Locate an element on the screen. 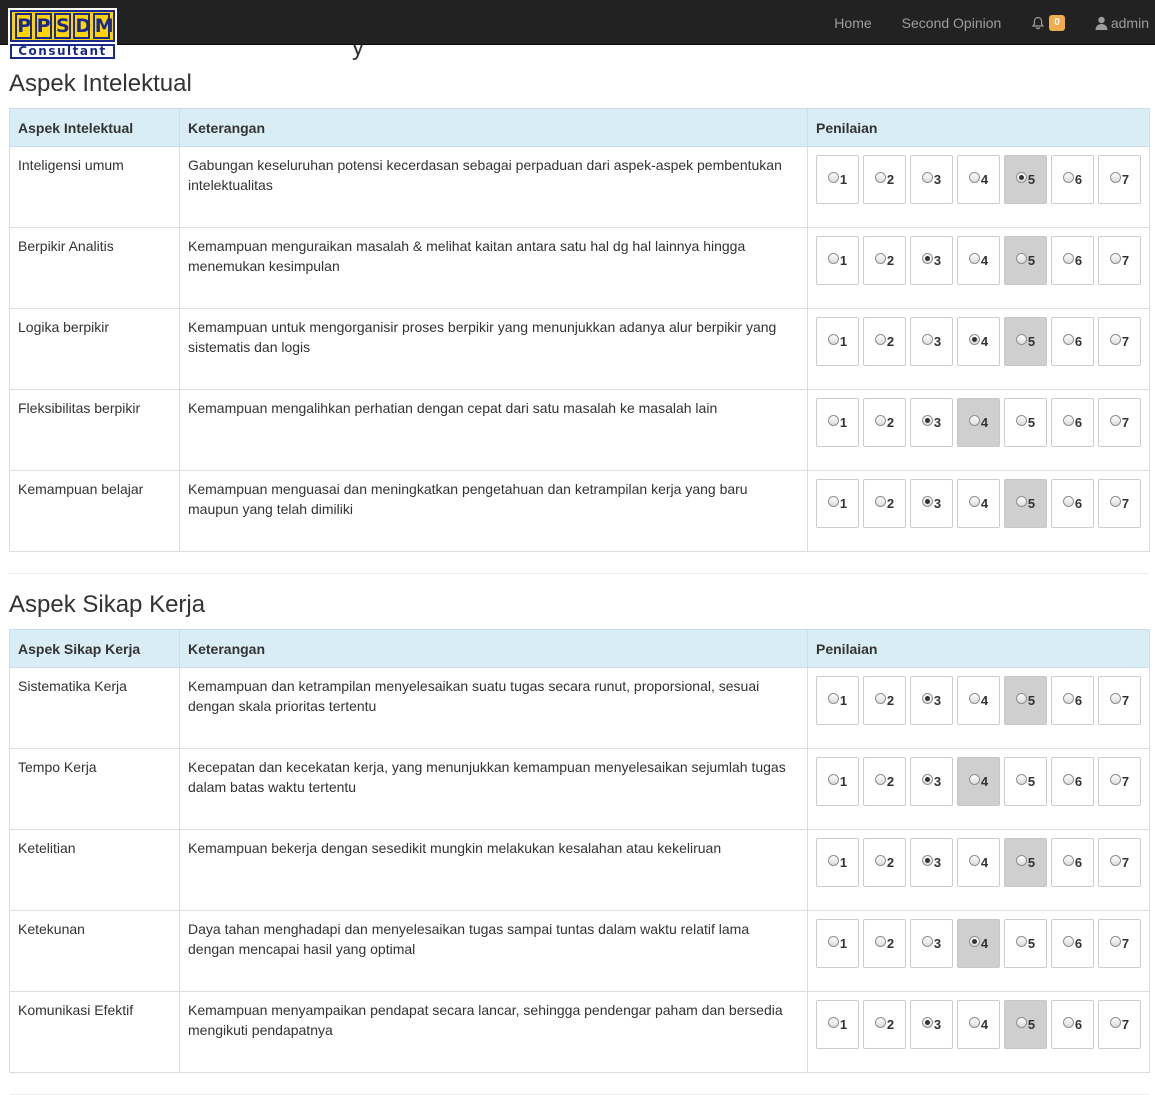  nav-home-link: Home is located at coordinates (852, 22).